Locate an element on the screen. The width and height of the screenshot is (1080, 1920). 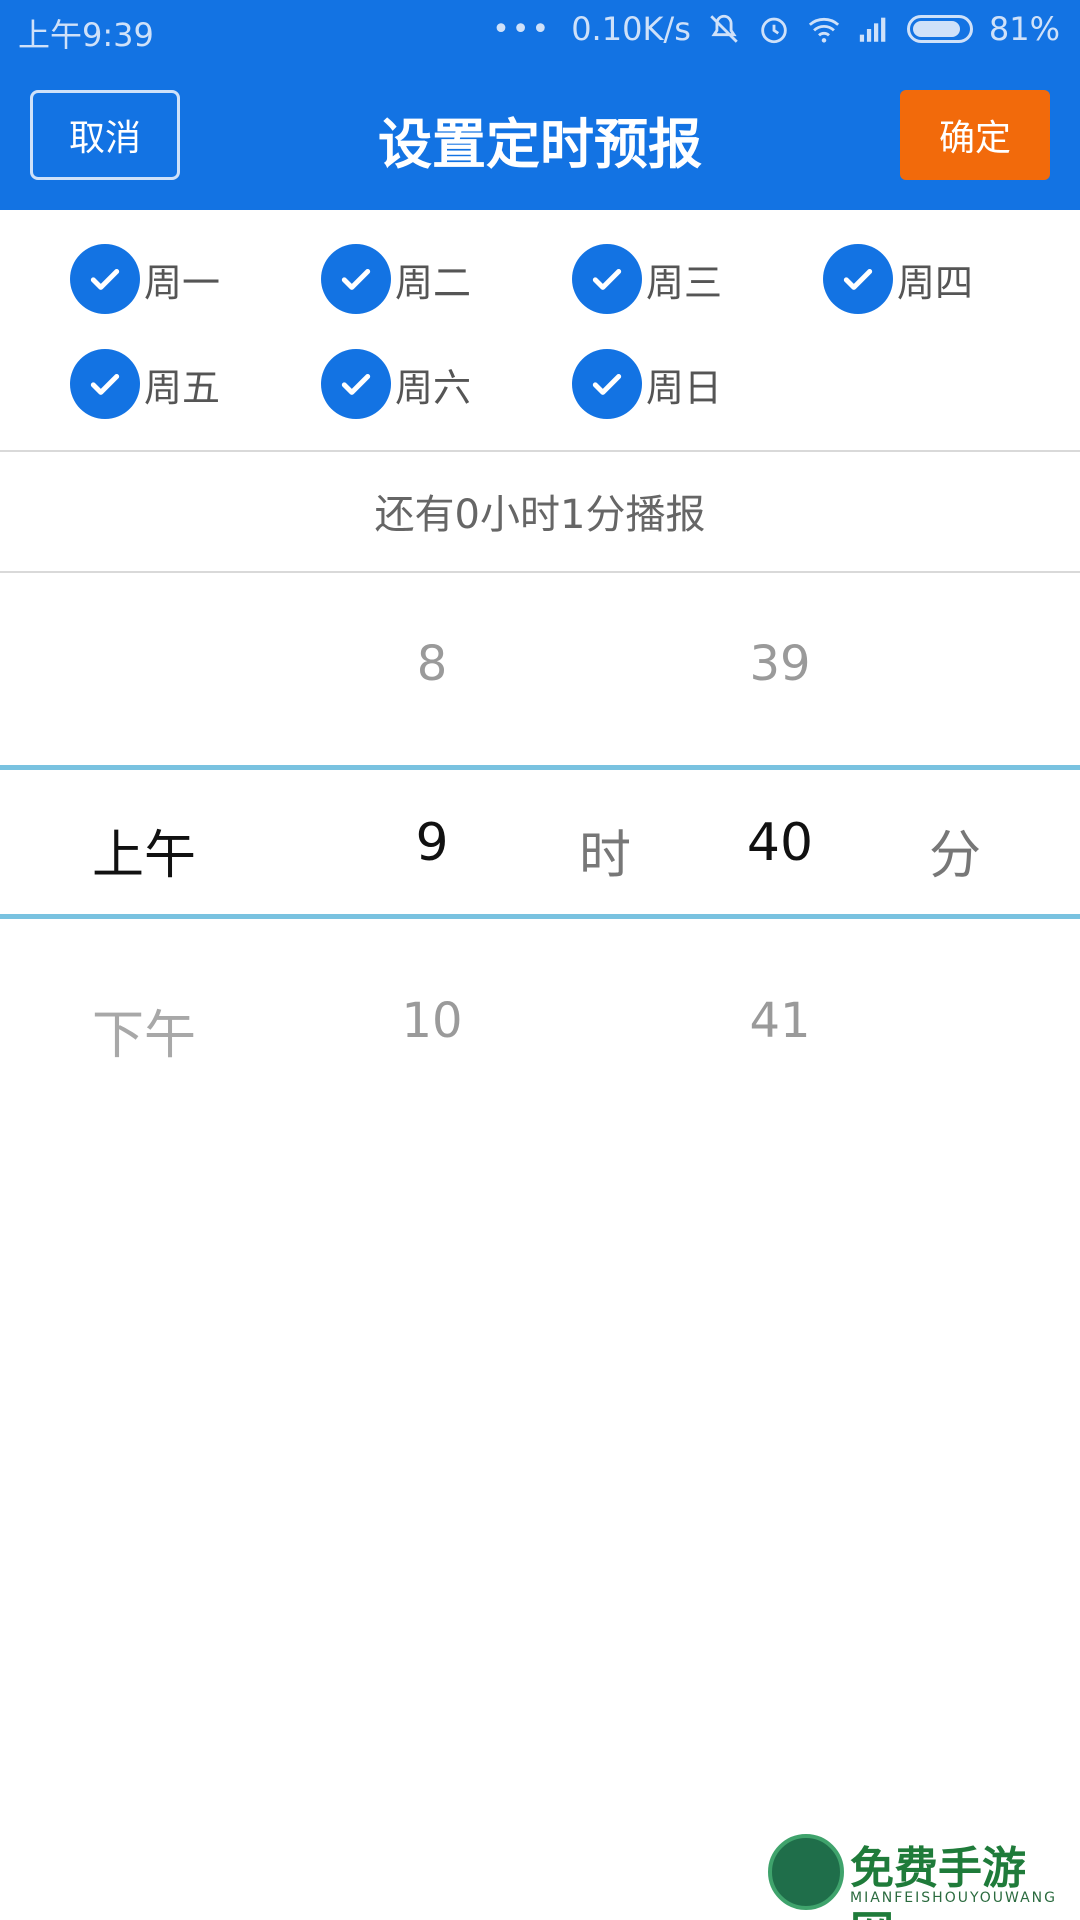
weekday-tue: 周二 is located at coordinates (396, 279).